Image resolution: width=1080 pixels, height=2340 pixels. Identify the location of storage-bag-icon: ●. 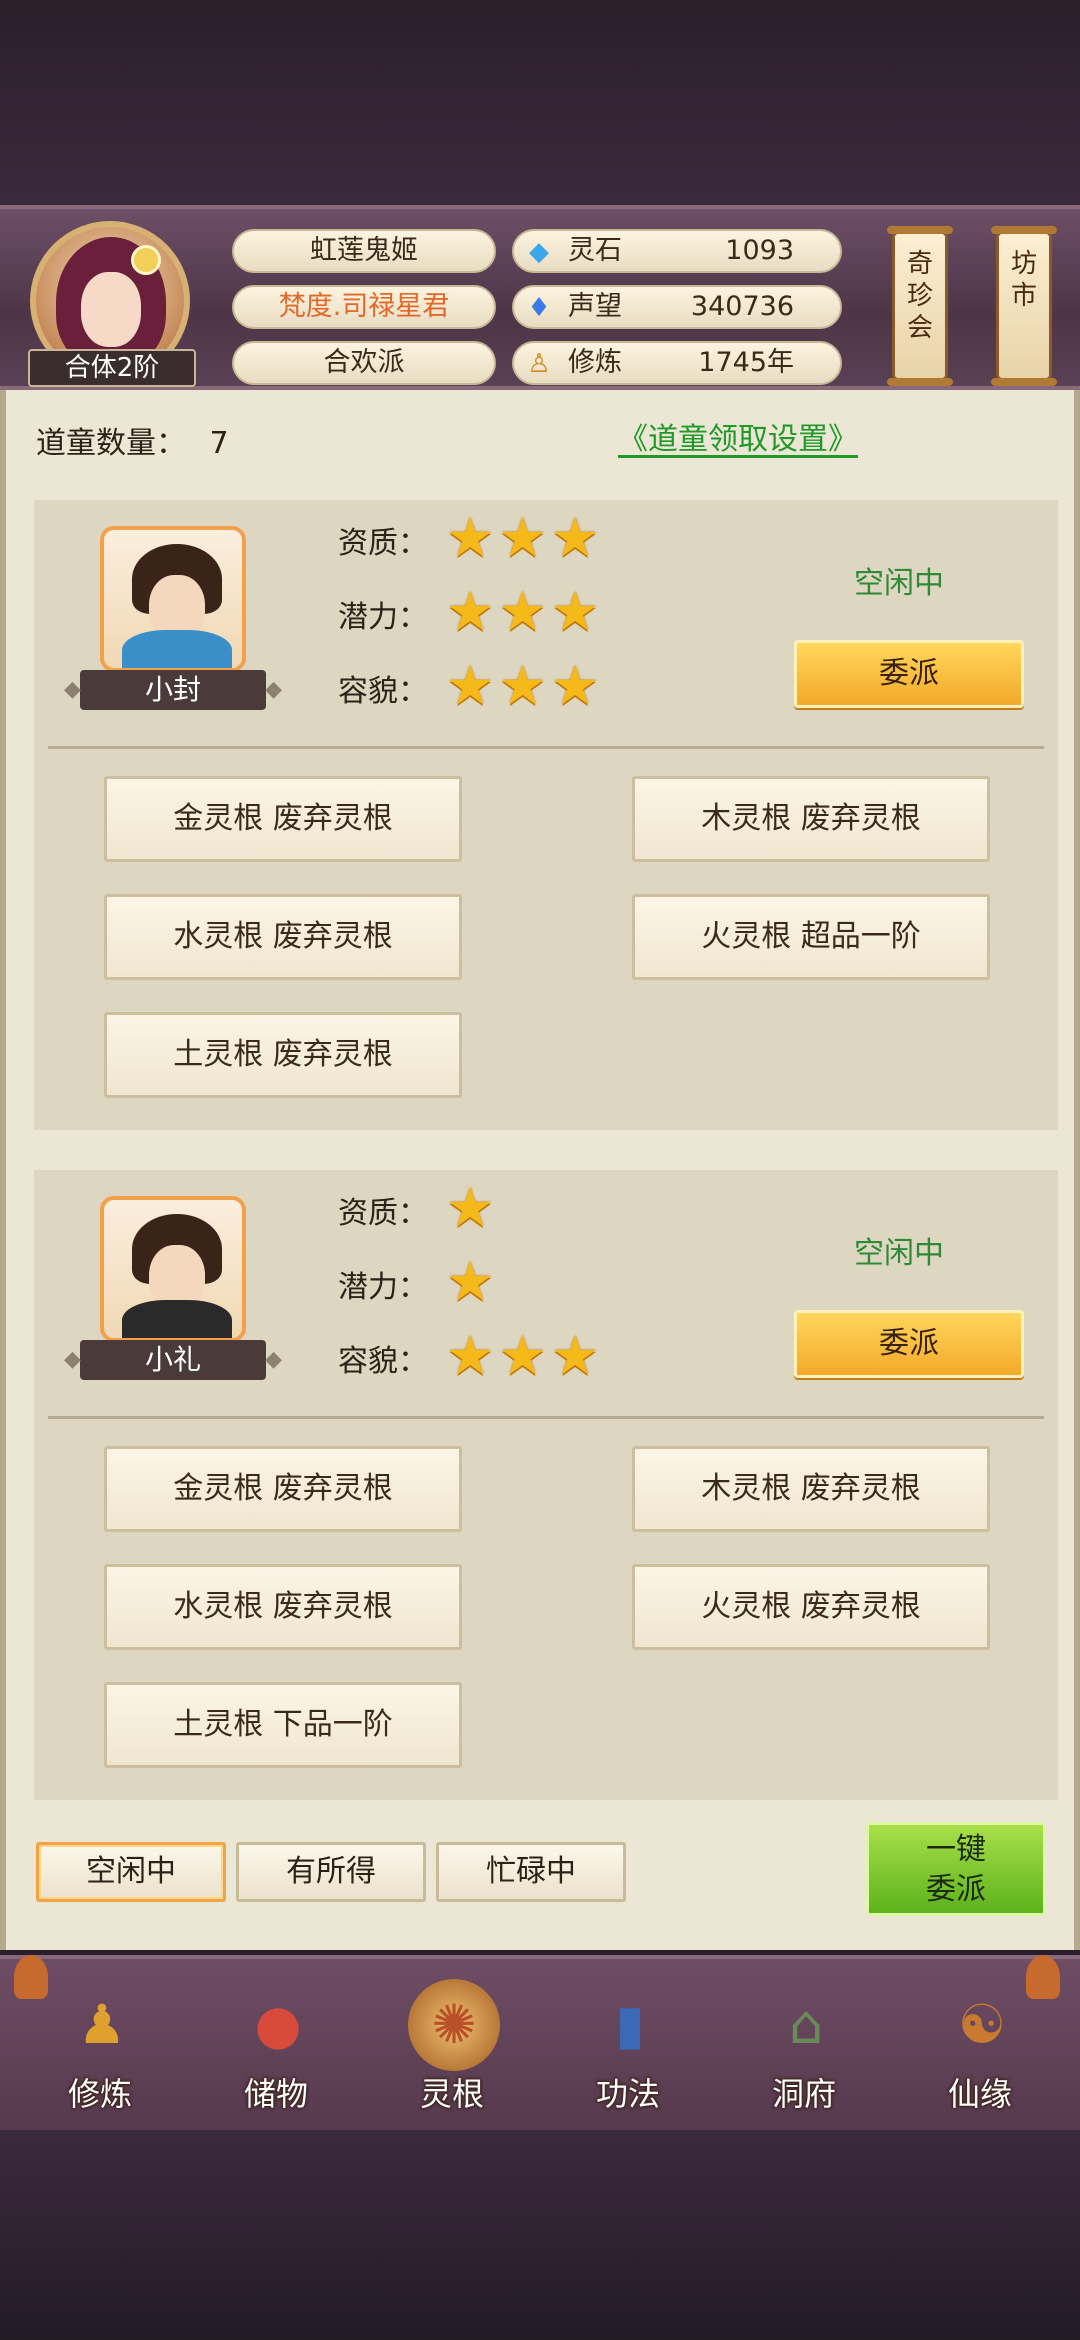
(278, 2024).